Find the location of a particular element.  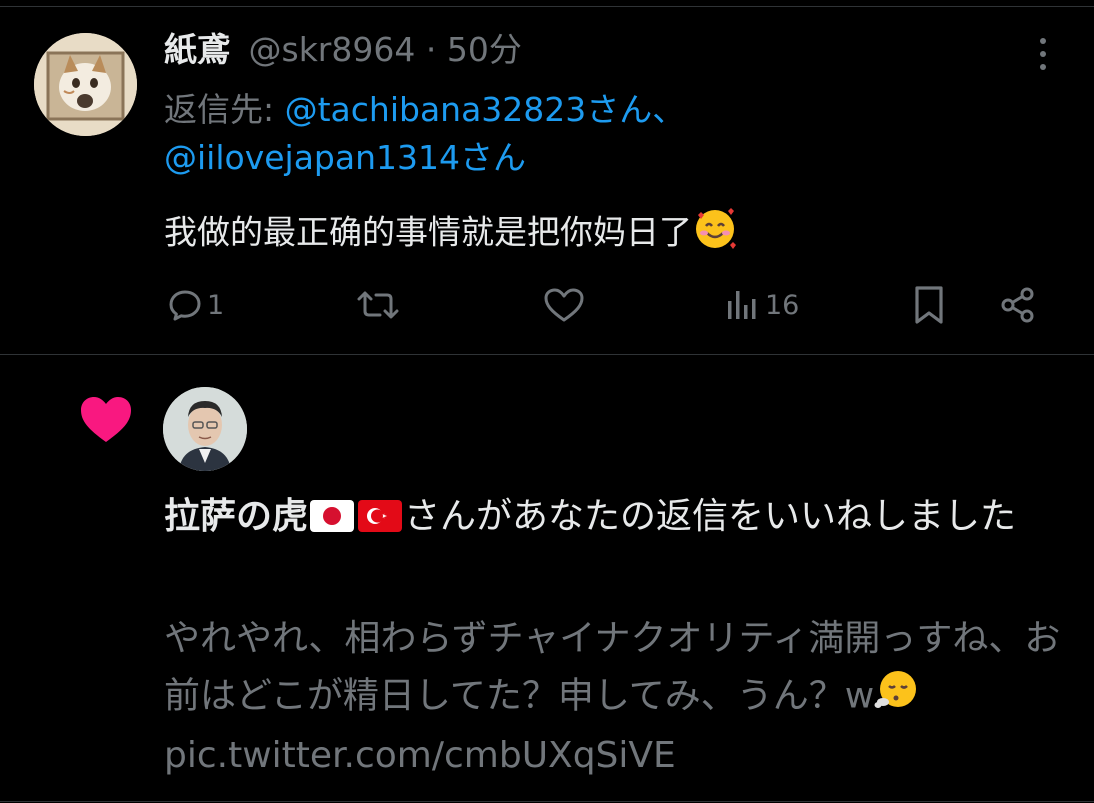

mention-link-1: @tachibana32823さん is located at coordinates (469, 109).